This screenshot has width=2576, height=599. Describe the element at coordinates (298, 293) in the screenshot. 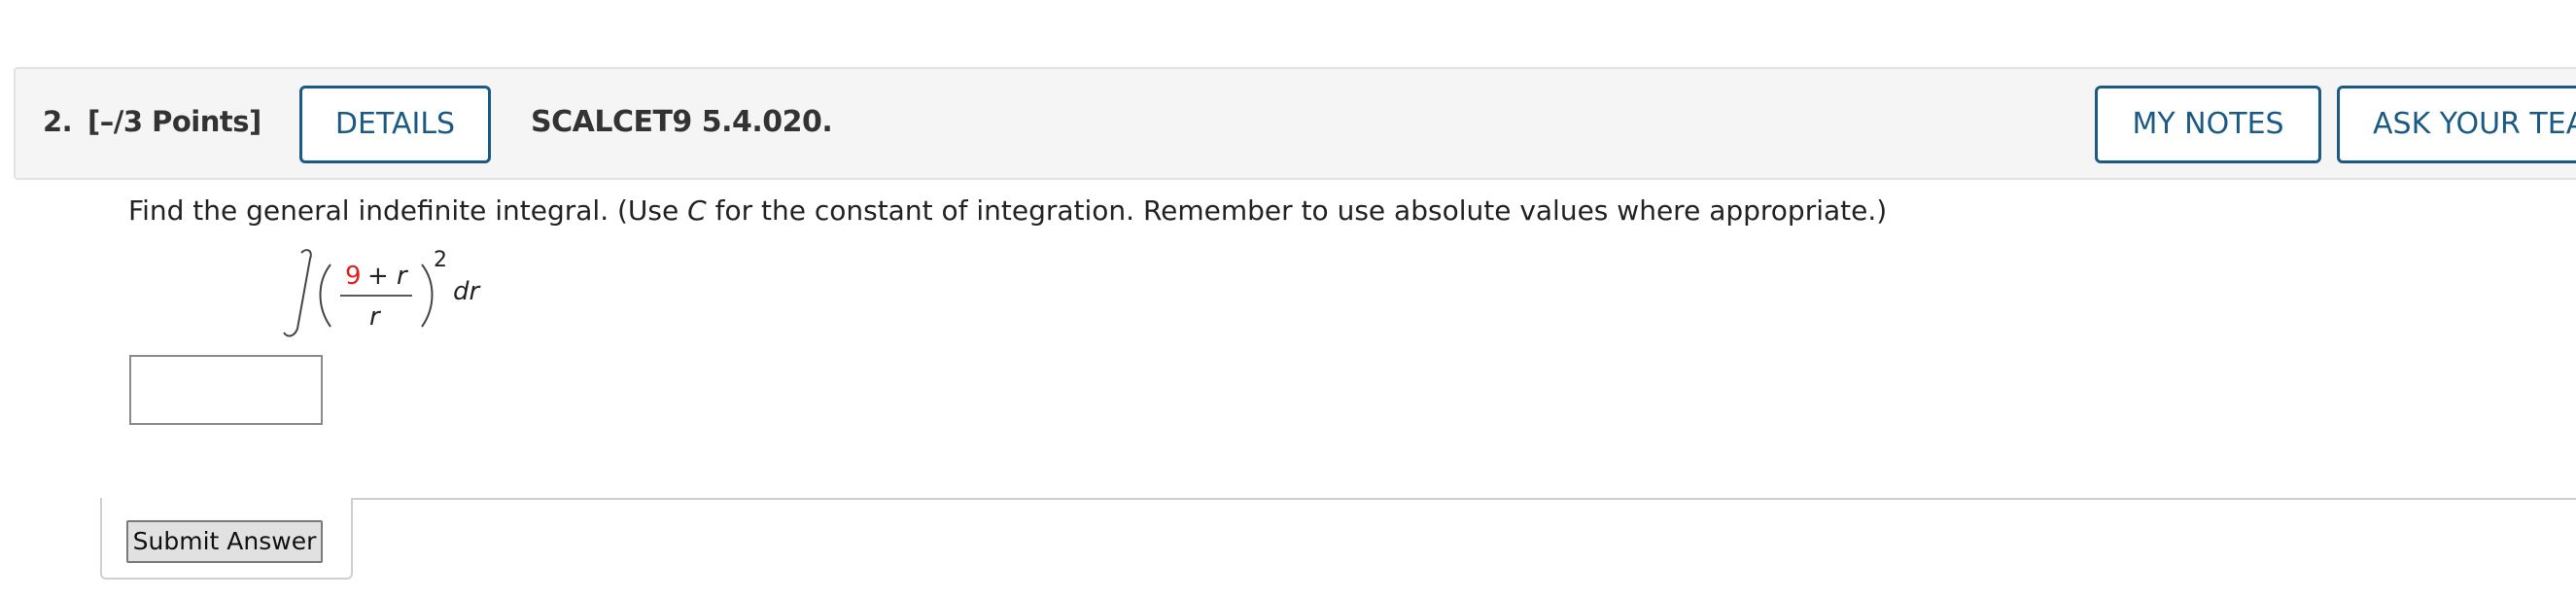

I see `integral-sign-icon` at that location.